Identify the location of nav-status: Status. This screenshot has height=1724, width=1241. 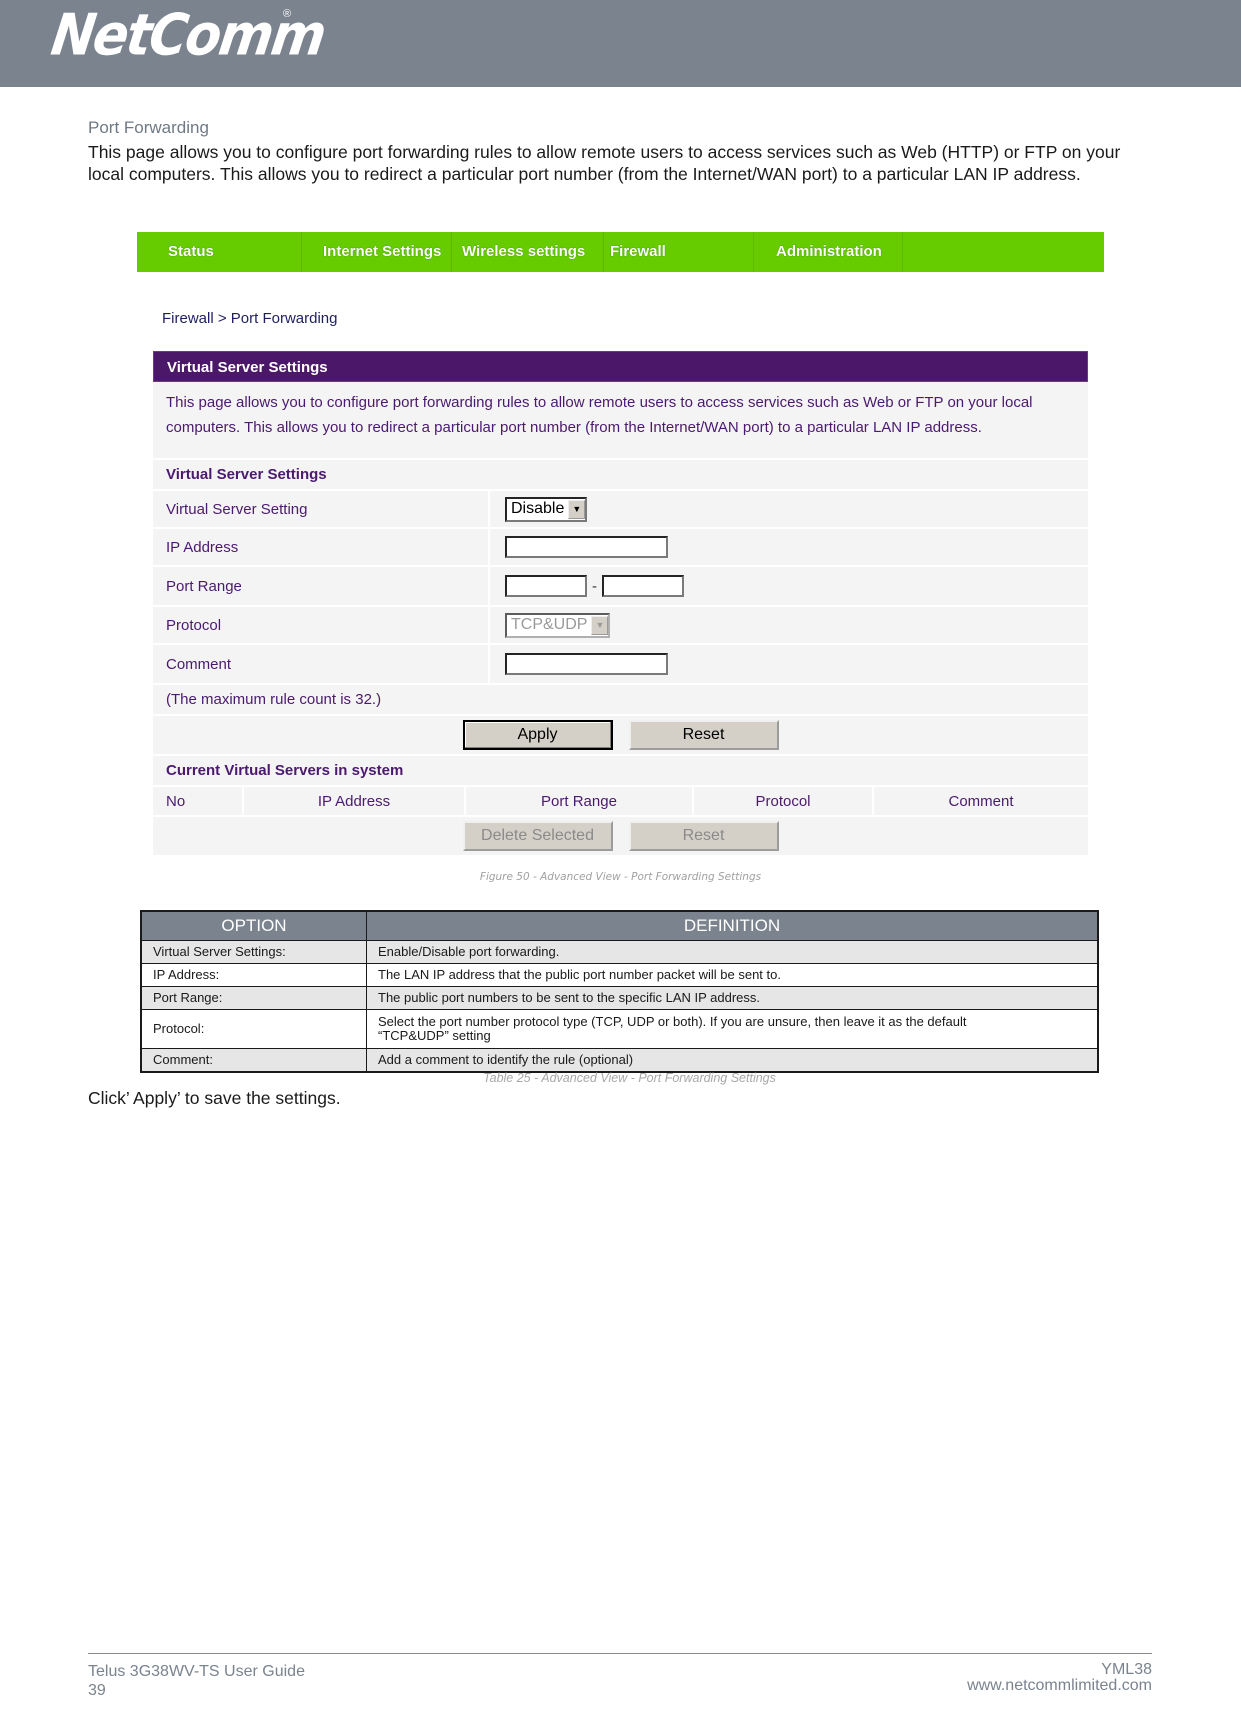
(219, 252).